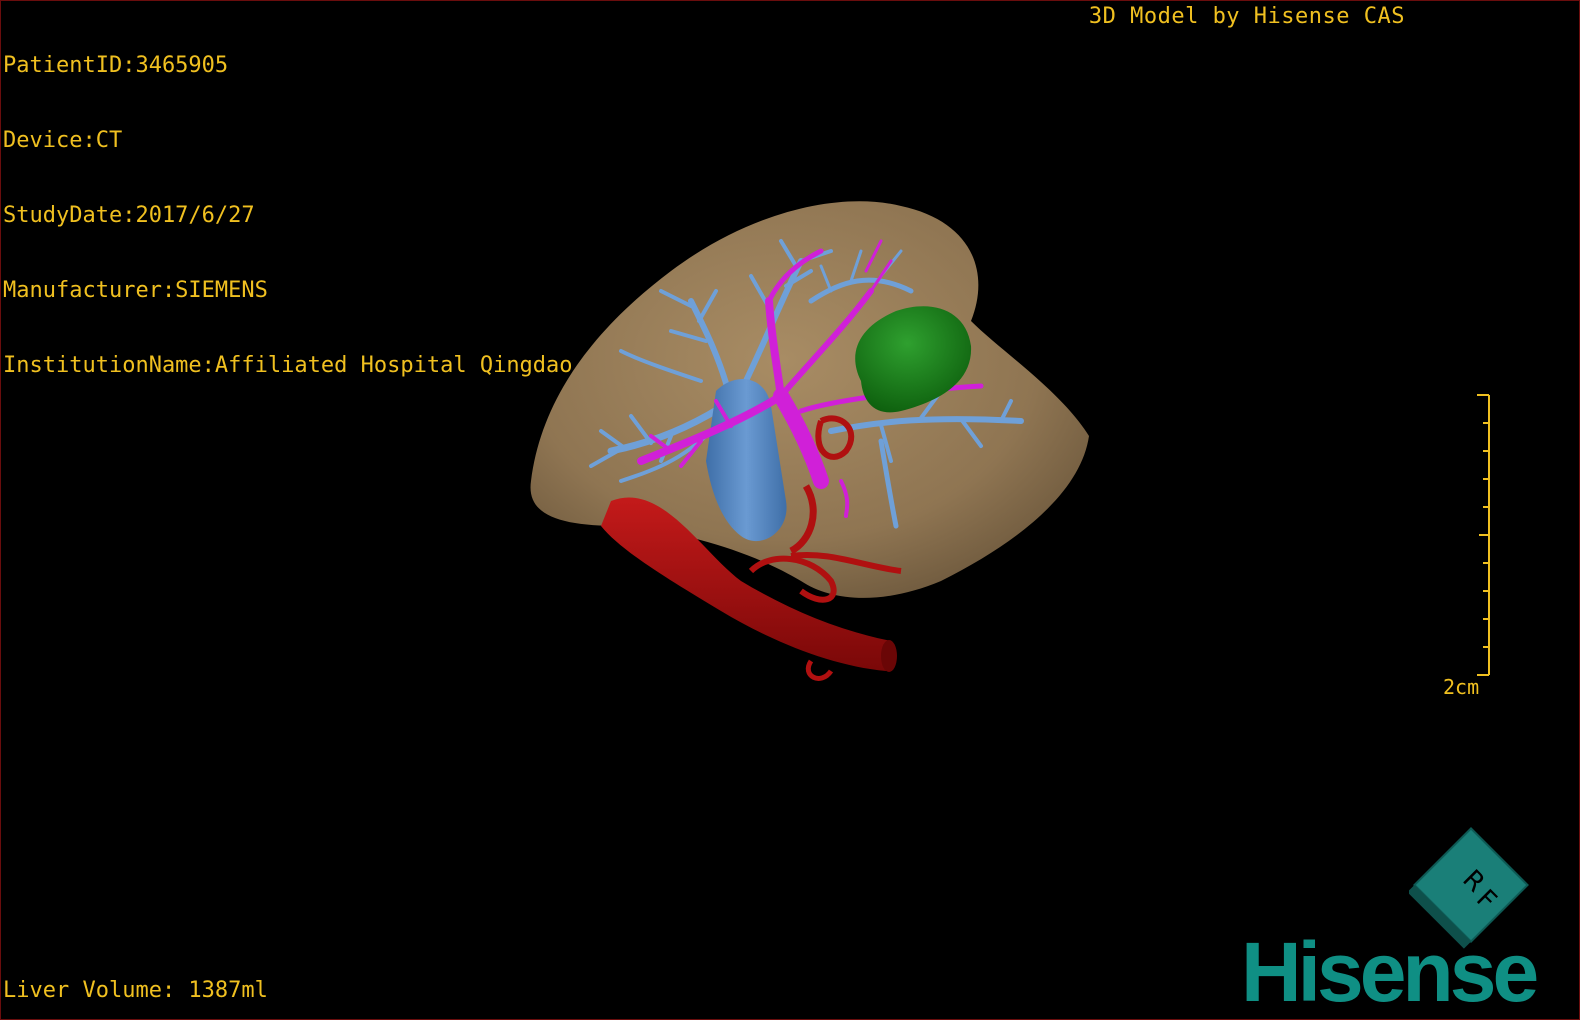 This screenshot has height=1020, width=1580. I want to click on scale-bar-label: 2cm, so click(1461, 687).